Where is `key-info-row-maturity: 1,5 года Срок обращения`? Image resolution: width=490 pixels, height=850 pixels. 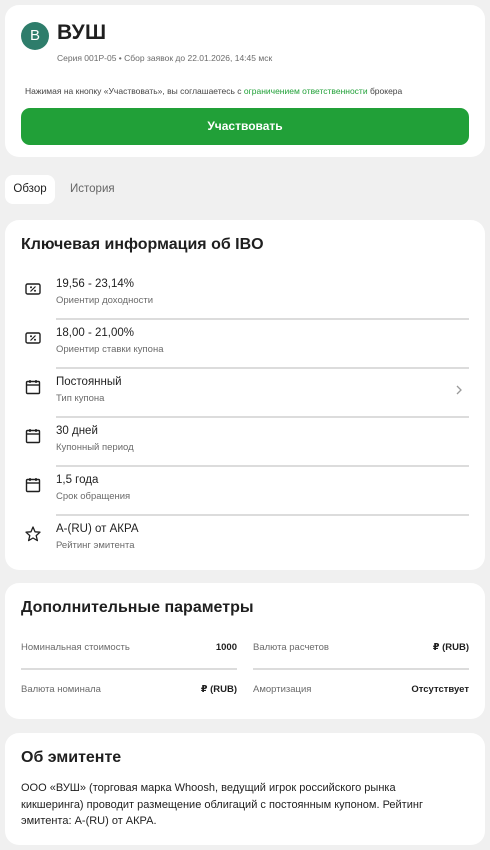 key-info-row-maturity: 1,5 года Срок обращения is located at coordinates (245, 491).